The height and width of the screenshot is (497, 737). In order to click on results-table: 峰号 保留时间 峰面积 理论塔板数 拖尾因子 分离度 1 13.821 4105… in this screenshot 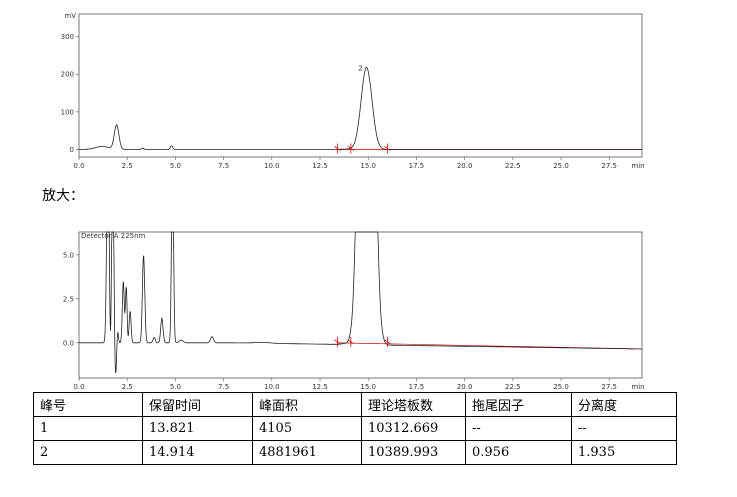, I will do `click(355, 428)`.